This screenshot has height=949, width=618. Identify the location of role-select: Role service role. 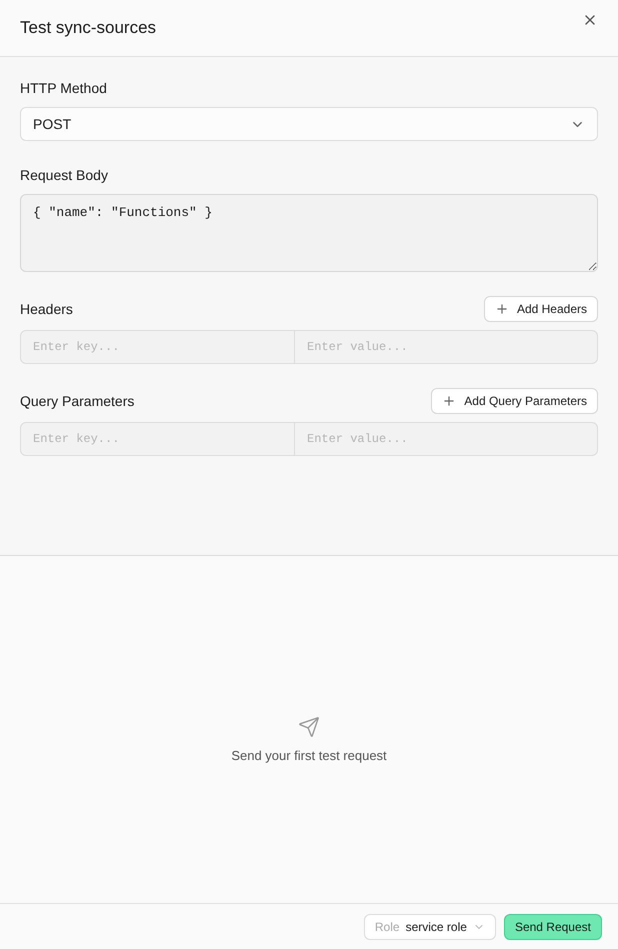
(430, 927).